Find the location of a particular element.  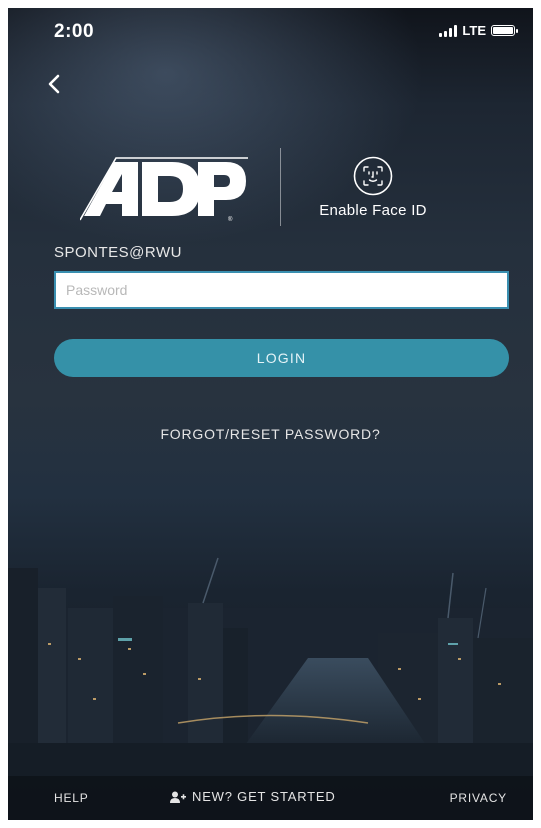

battery-icon is located at coordinates (504, 30).